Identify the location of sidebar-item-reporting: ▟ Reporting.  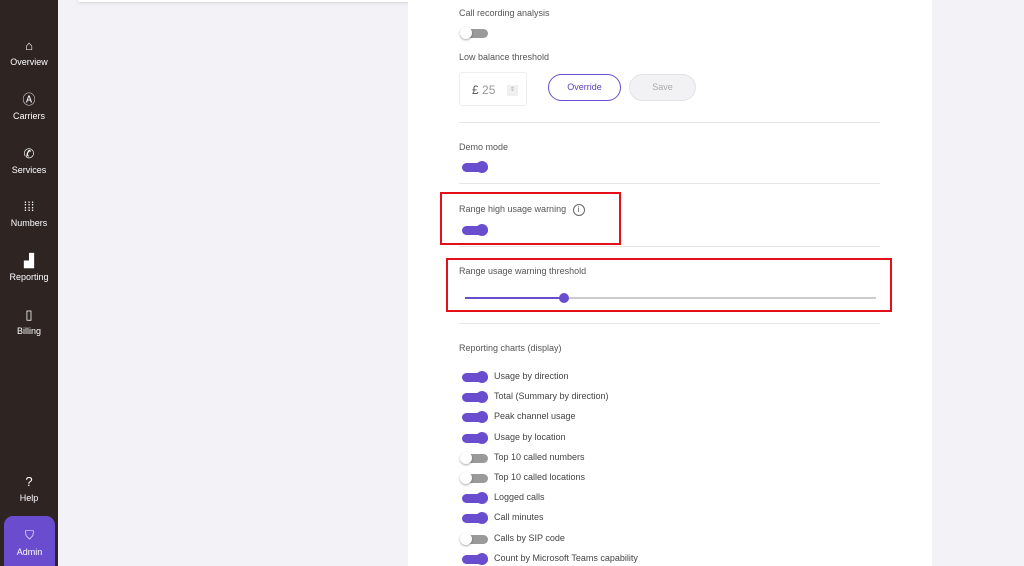
(29, 267).